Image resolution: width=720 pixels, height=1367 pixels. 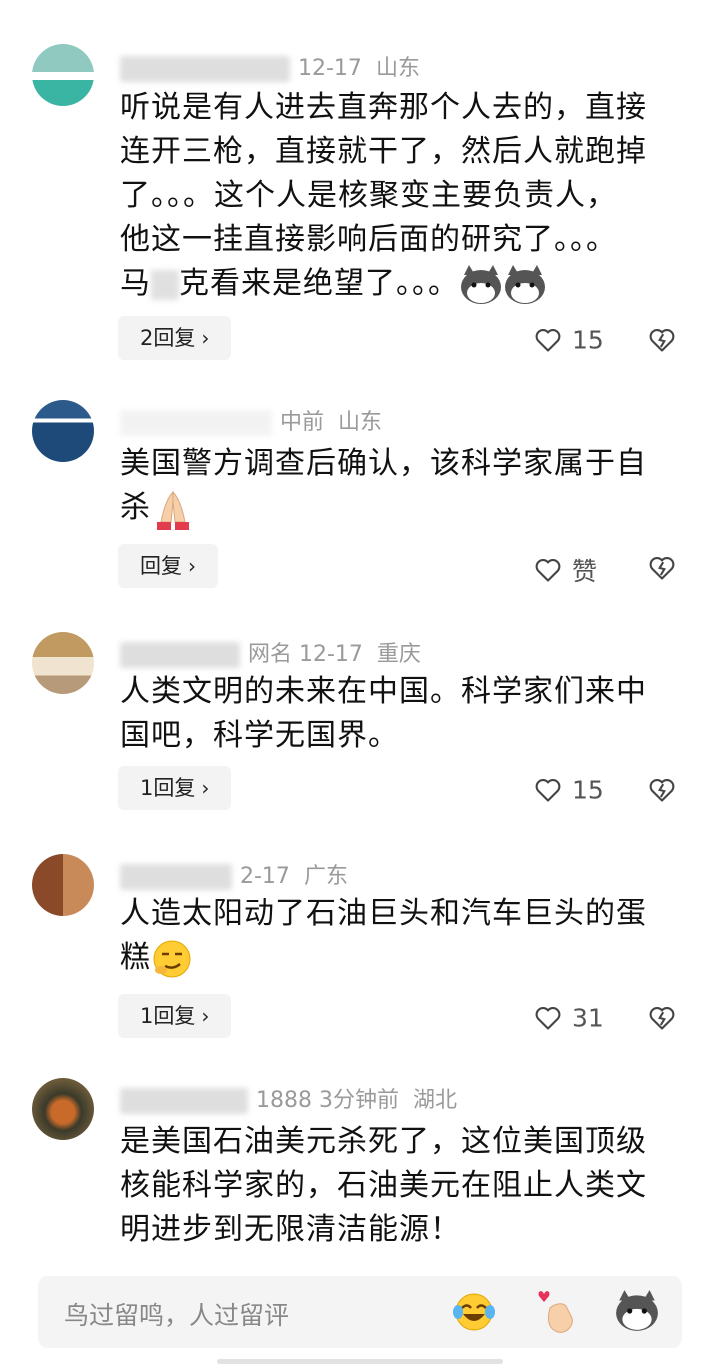 What do you see at coordinates (302, 422) in the screenshot?
I see `comment-time: 中前` at bounding box center [302, 422].